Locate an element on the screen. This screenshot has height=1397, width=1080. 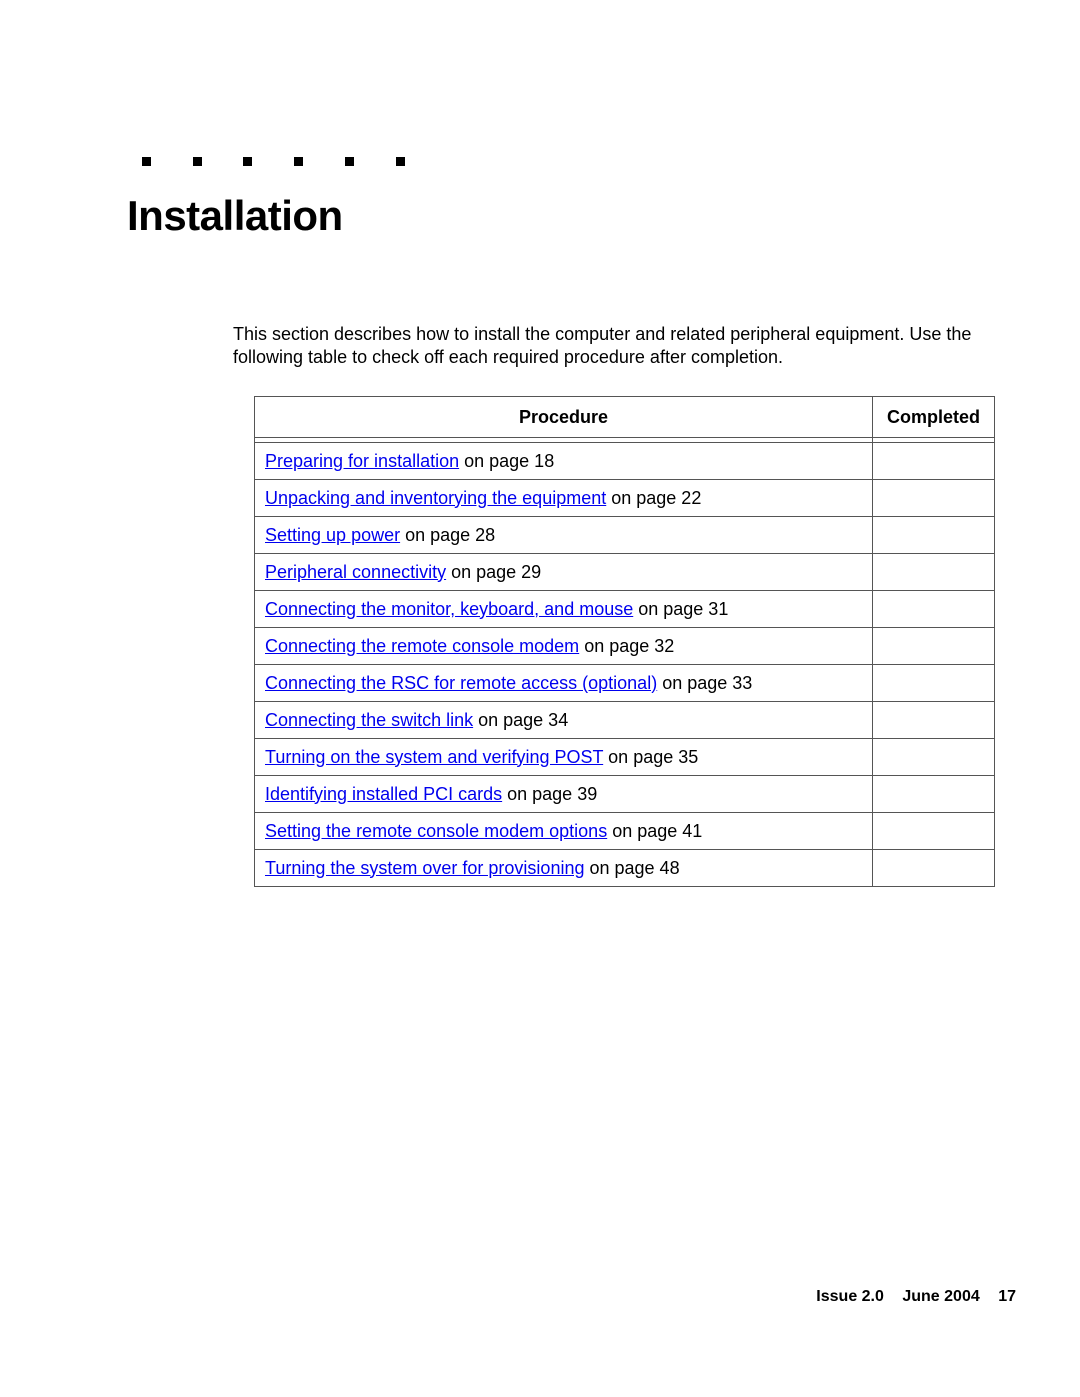
page-reference: on page 41 is located at coordinates (655, 830).